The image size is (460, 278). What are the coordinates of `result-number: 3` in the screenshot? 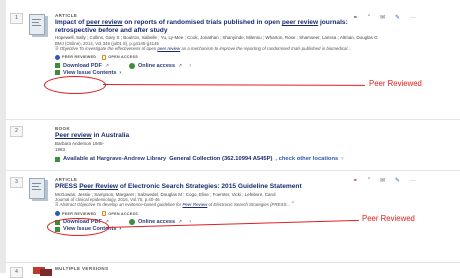 It's located at (16, 182).